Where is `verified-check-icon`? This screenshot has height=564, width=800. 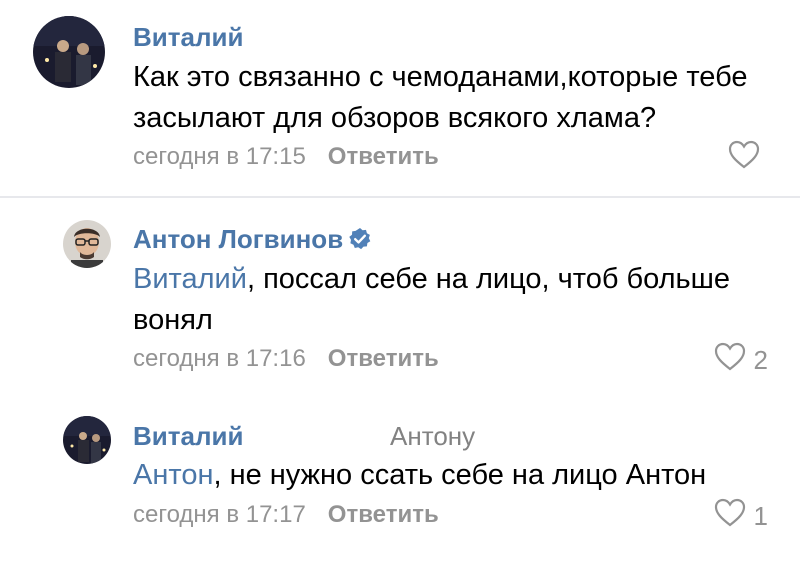 verified-check-icon is located at coordinates (360, 242).